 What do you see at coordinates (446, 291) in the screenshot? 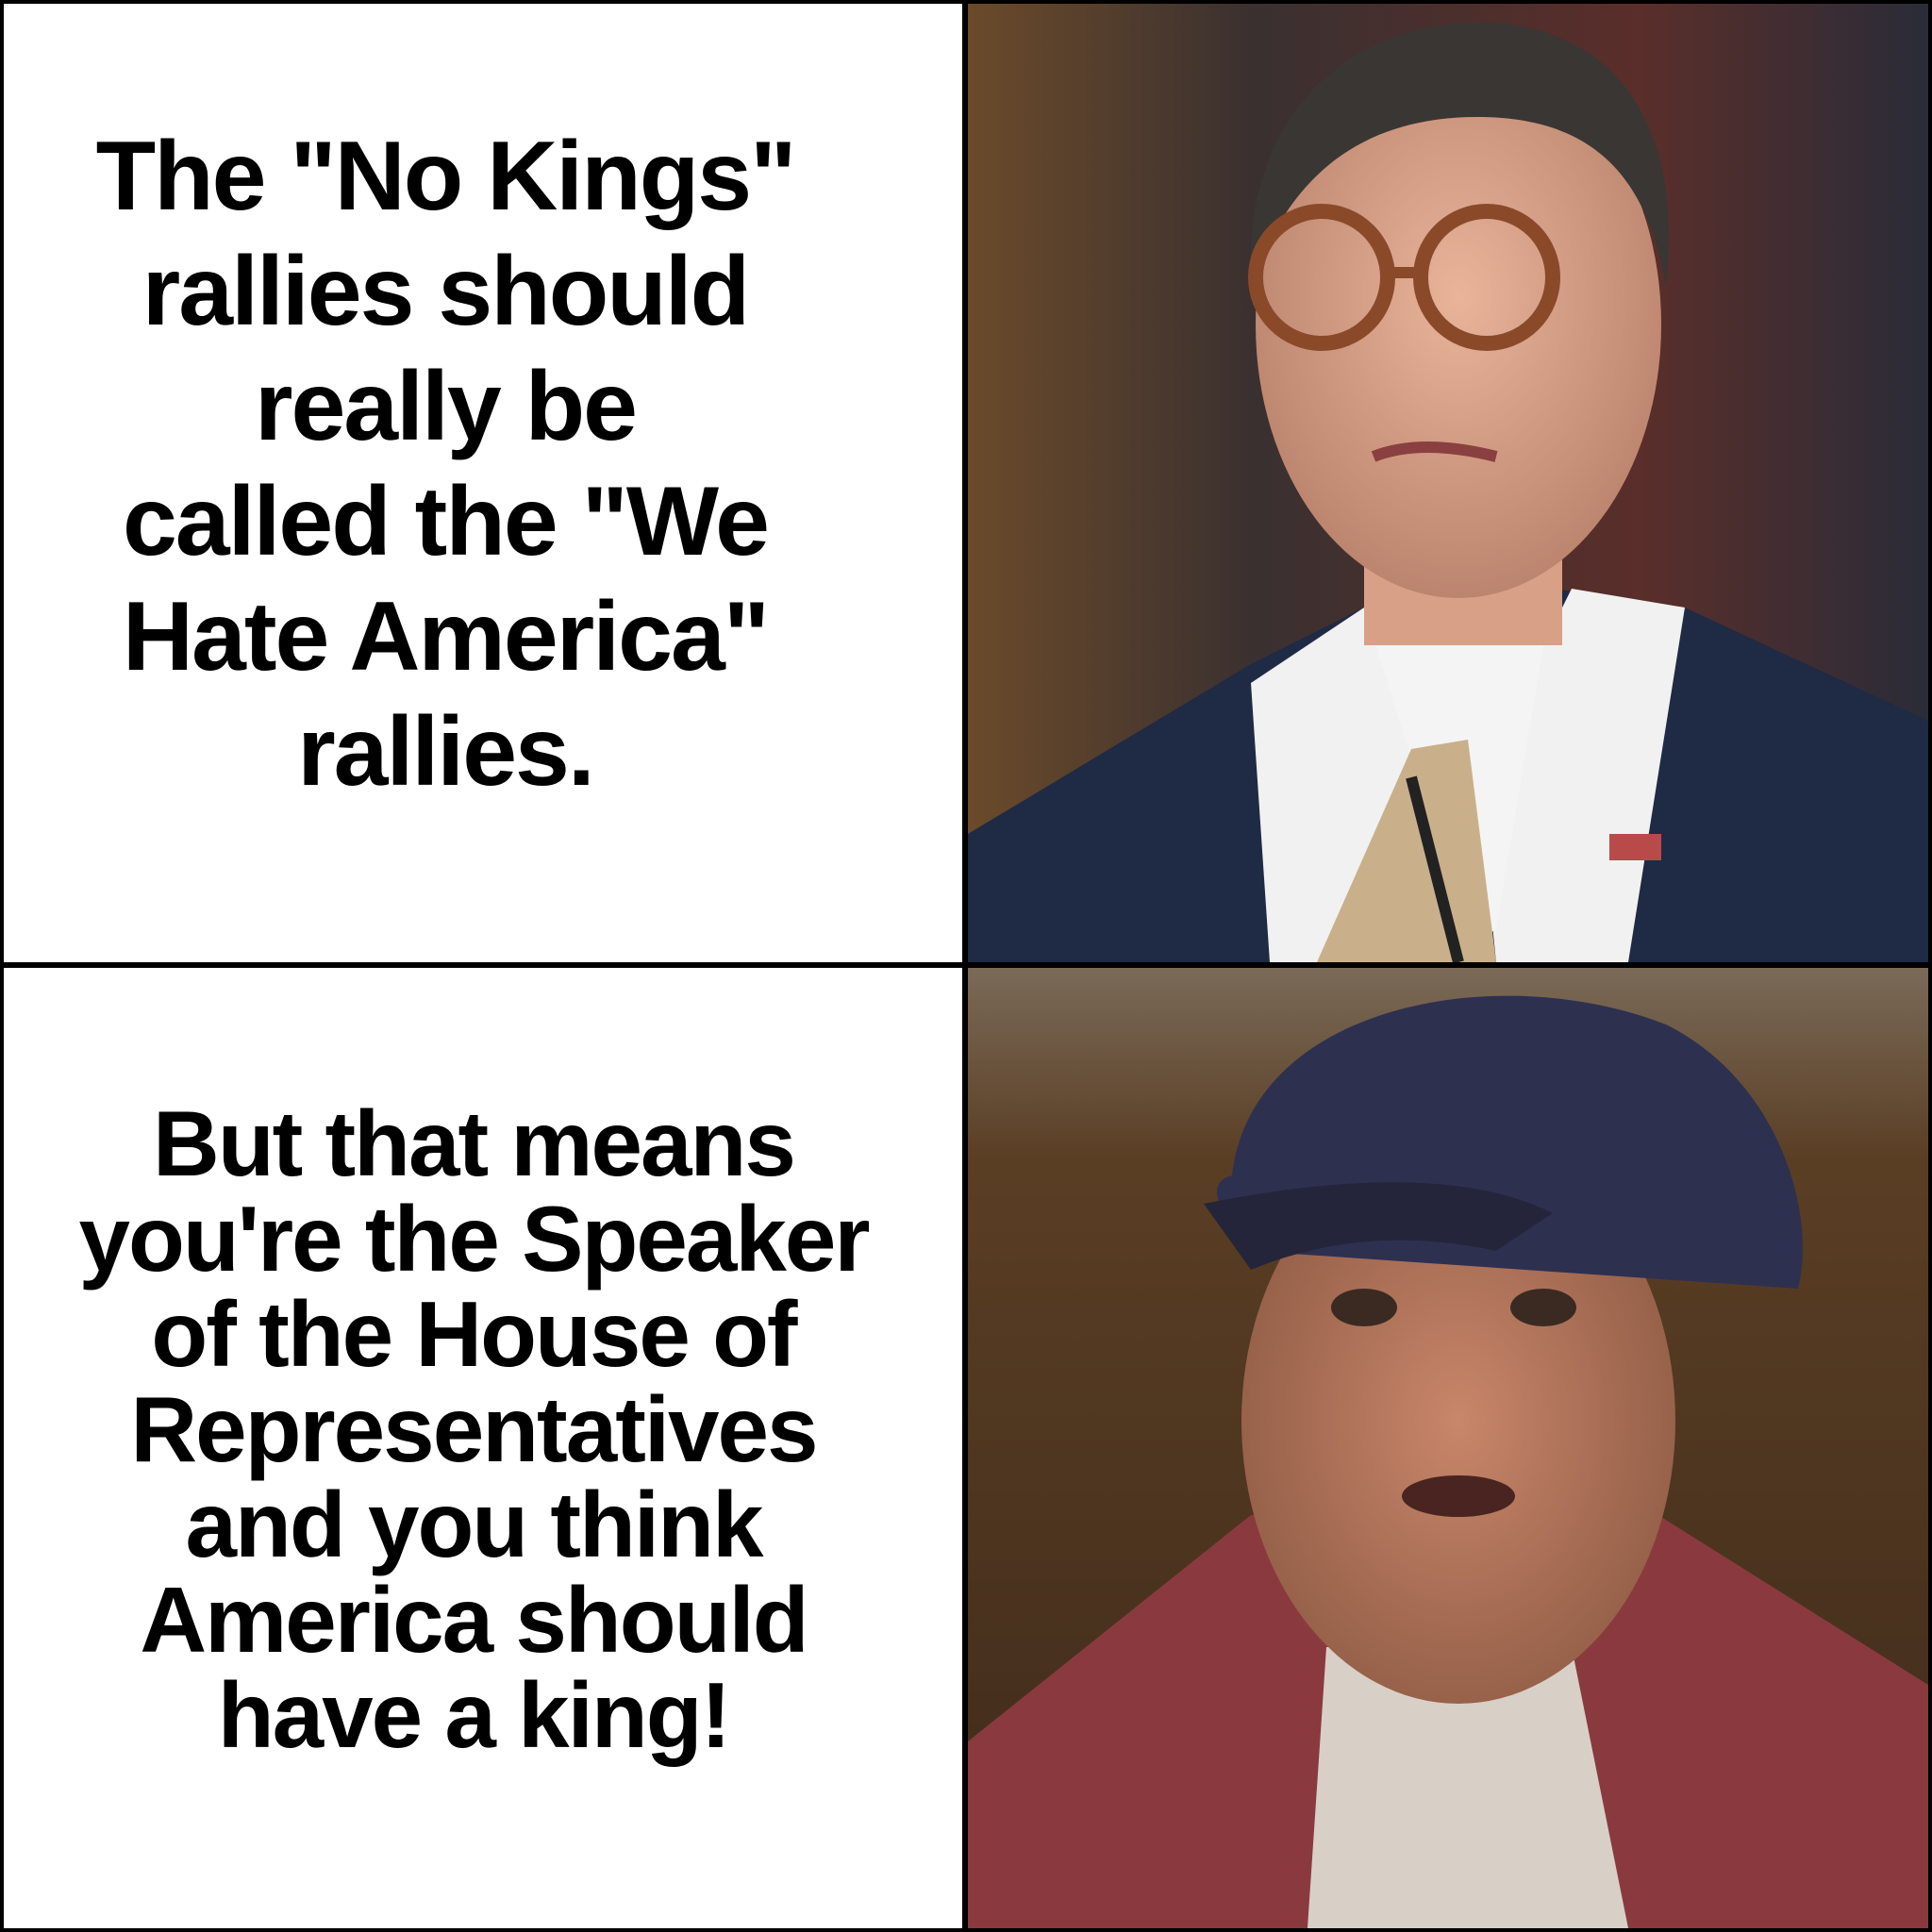
I see `caption-line: rallies should` at bounding box center [446, 291].